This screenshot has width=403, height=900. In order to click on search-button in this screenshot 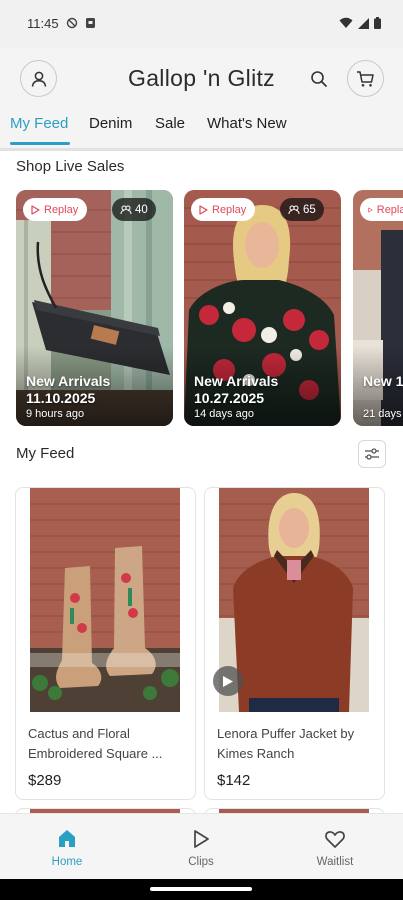, I will do `click(319, 79)`.